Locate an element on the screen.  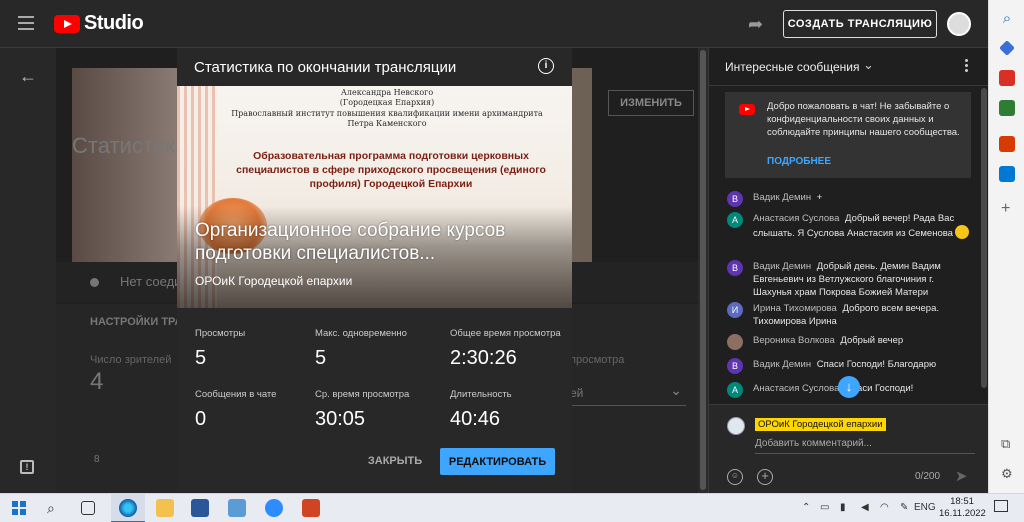
network-icon: ▭ is located at coordinates (824, 507).